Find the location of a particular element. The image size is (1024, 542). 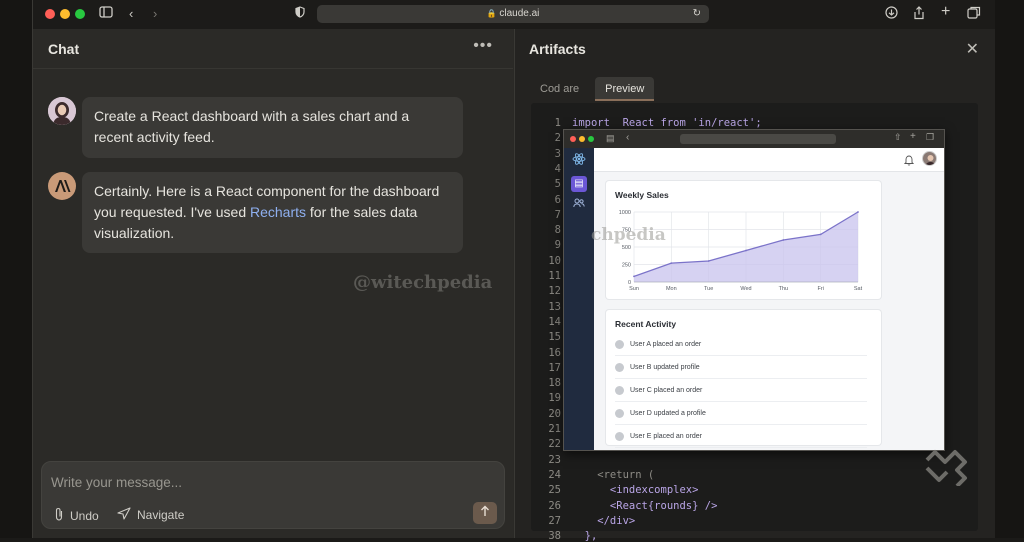

reload-icon: ↻ is located at coordinates (697, 14).